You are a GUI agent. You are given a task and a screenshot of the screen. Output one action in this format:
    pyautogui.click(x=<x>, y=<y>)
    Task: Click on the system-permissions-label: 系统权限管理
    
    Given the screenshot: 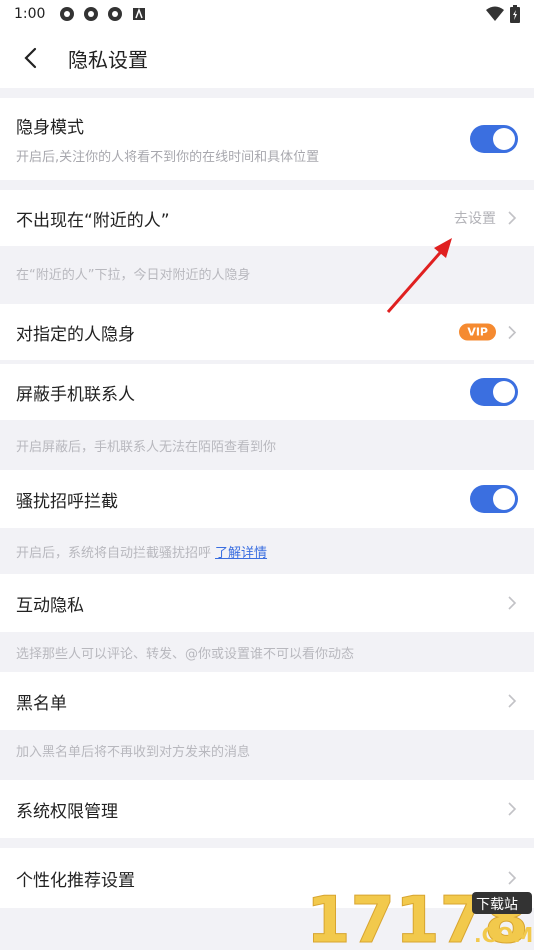 What is the action you would take?
    pyautogui.click(x=67, y=811)
    